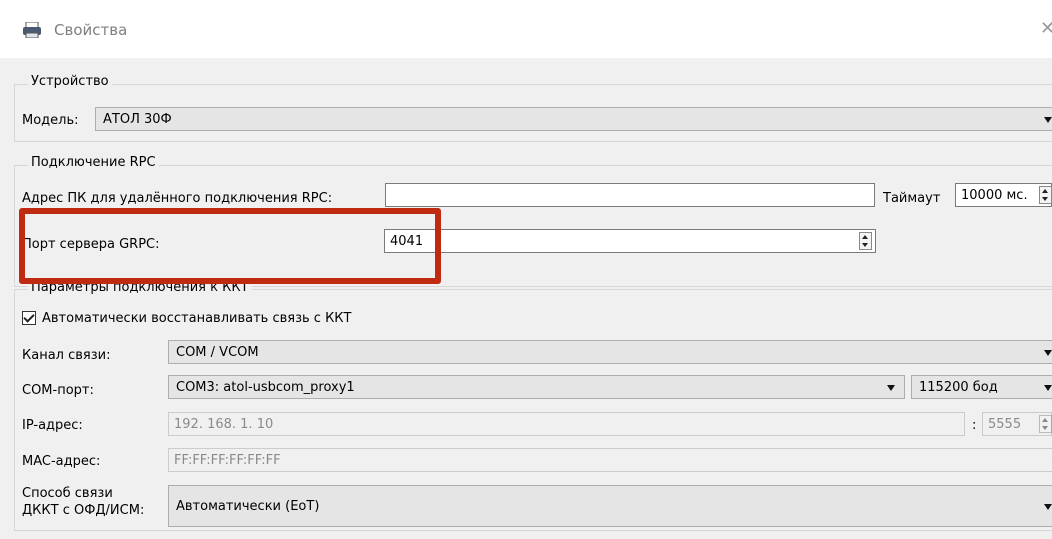  I want to click on highlight-box, so click(230, 246).